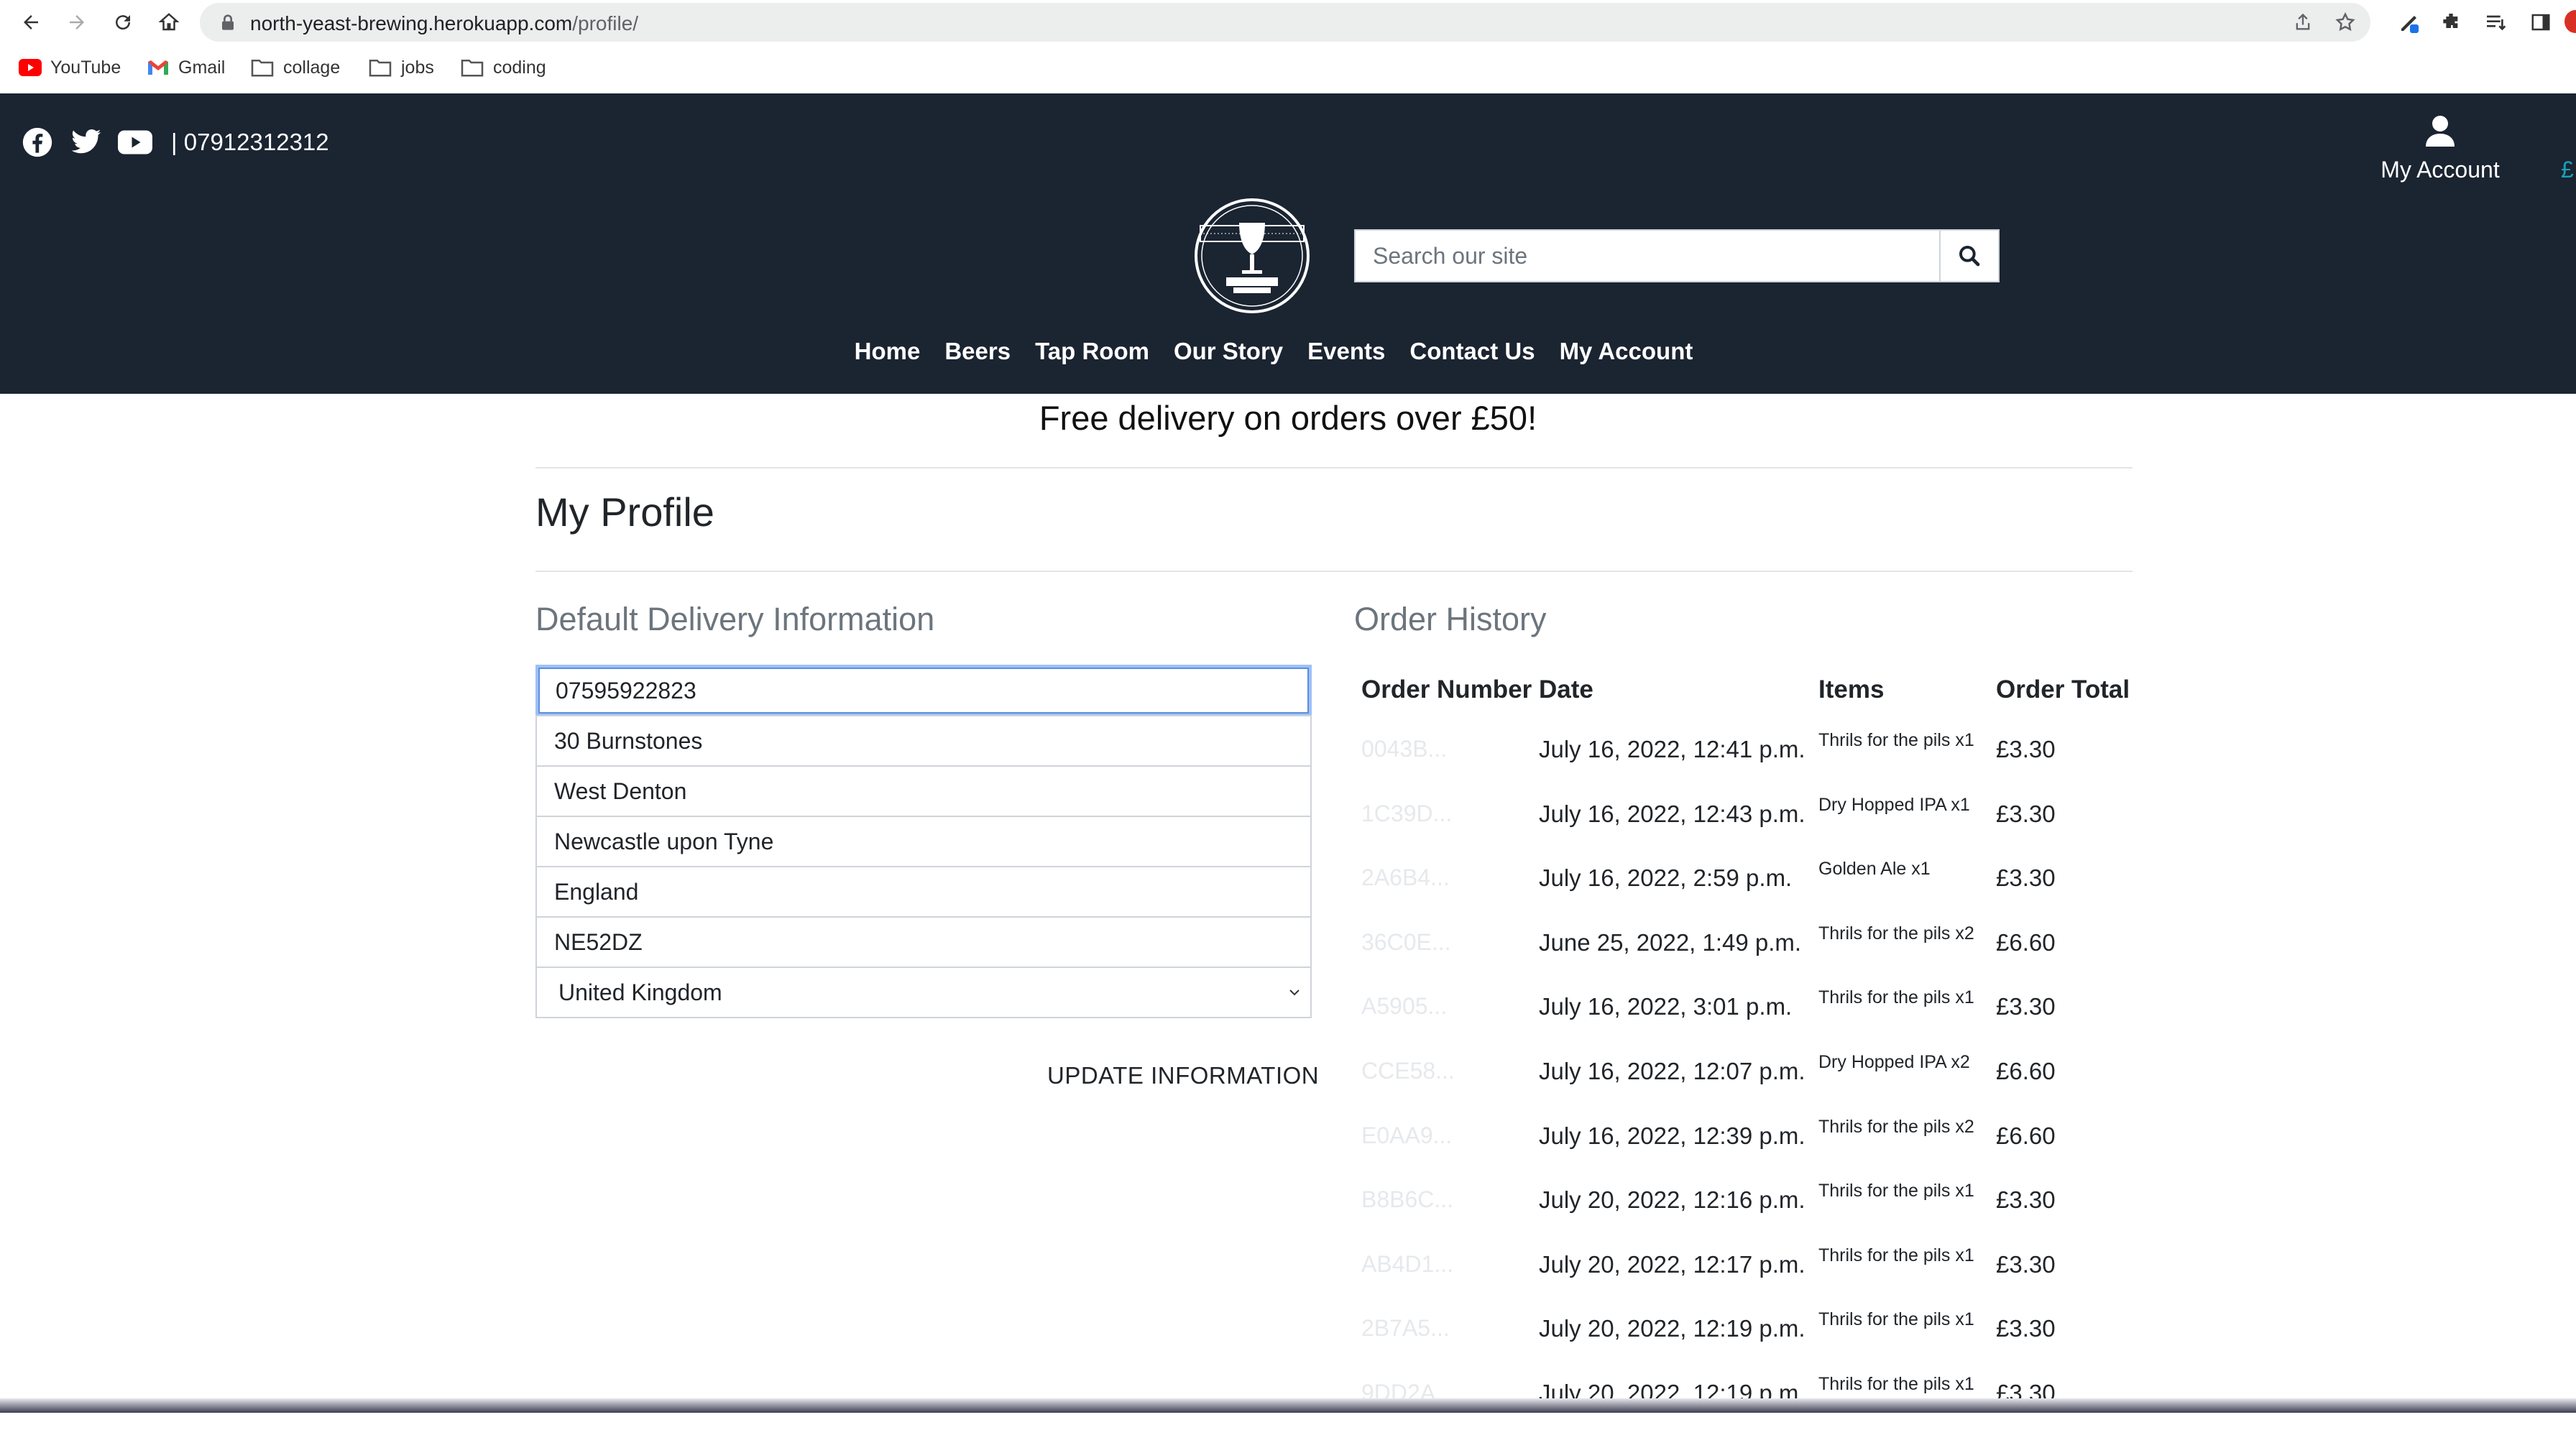  I want to click on order-date: June 25, 2022, 1:49 p.m., so click(1670, 942).